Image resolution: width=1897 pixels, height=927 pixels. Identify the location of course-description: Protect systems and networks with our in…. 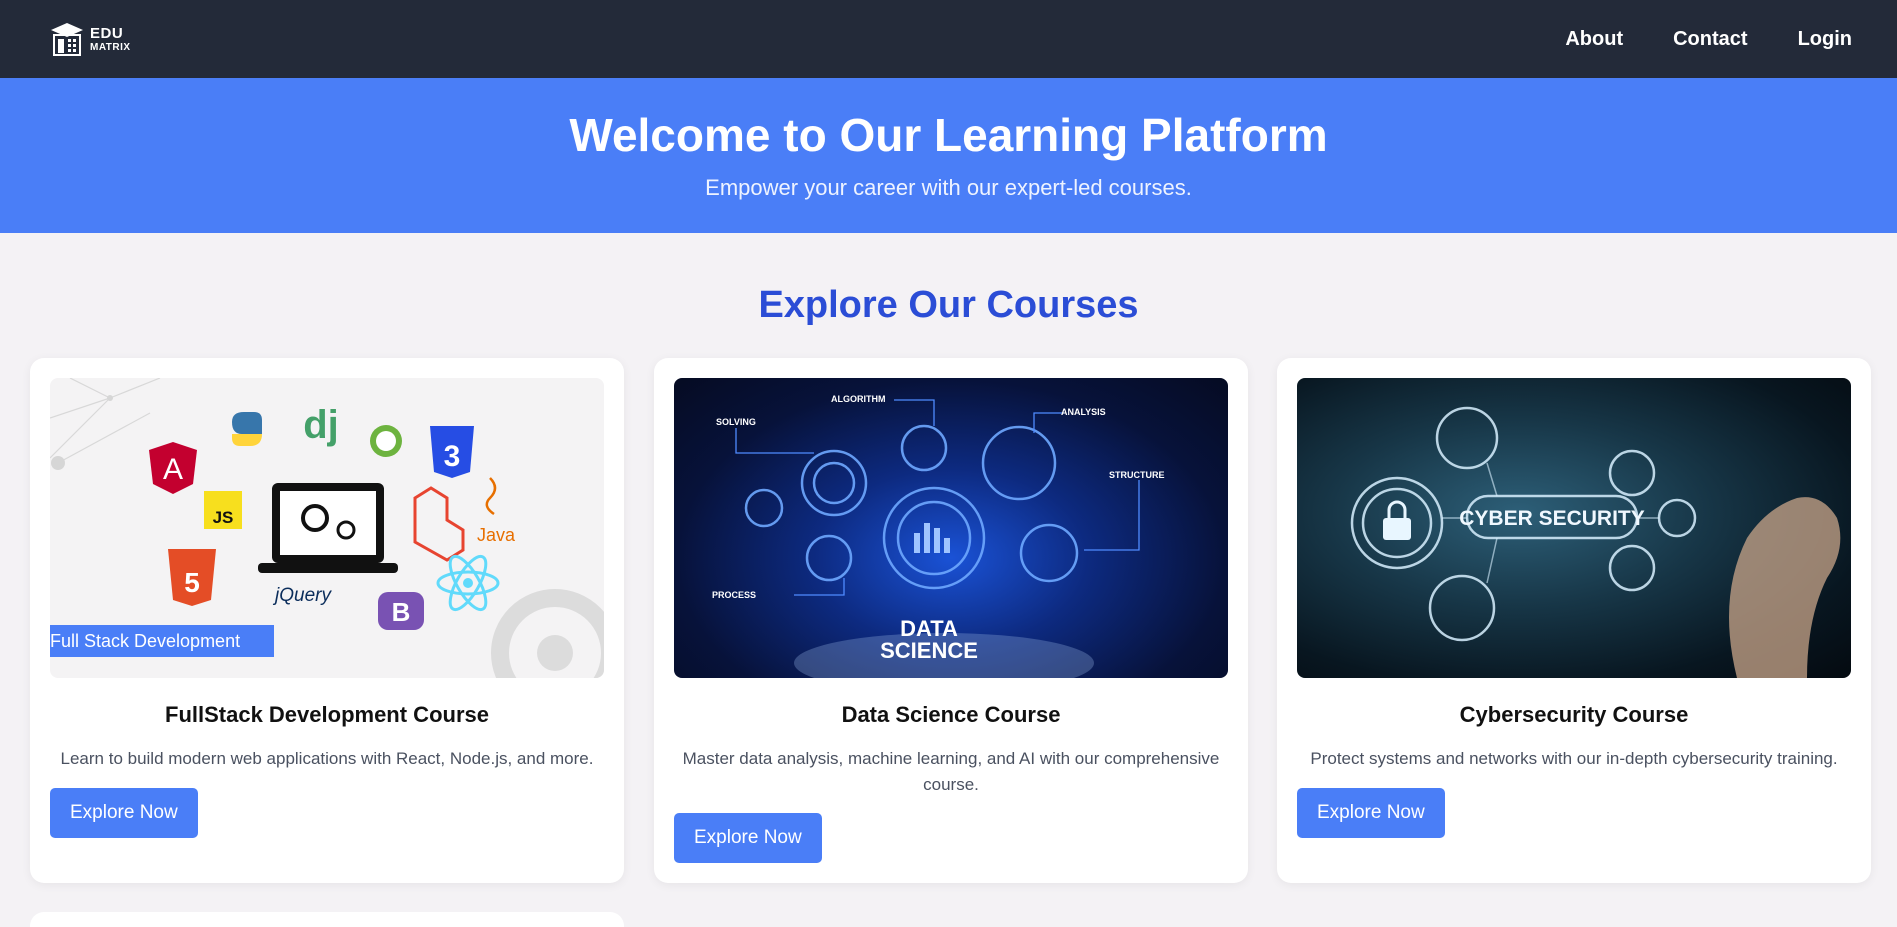
(1574, 758).